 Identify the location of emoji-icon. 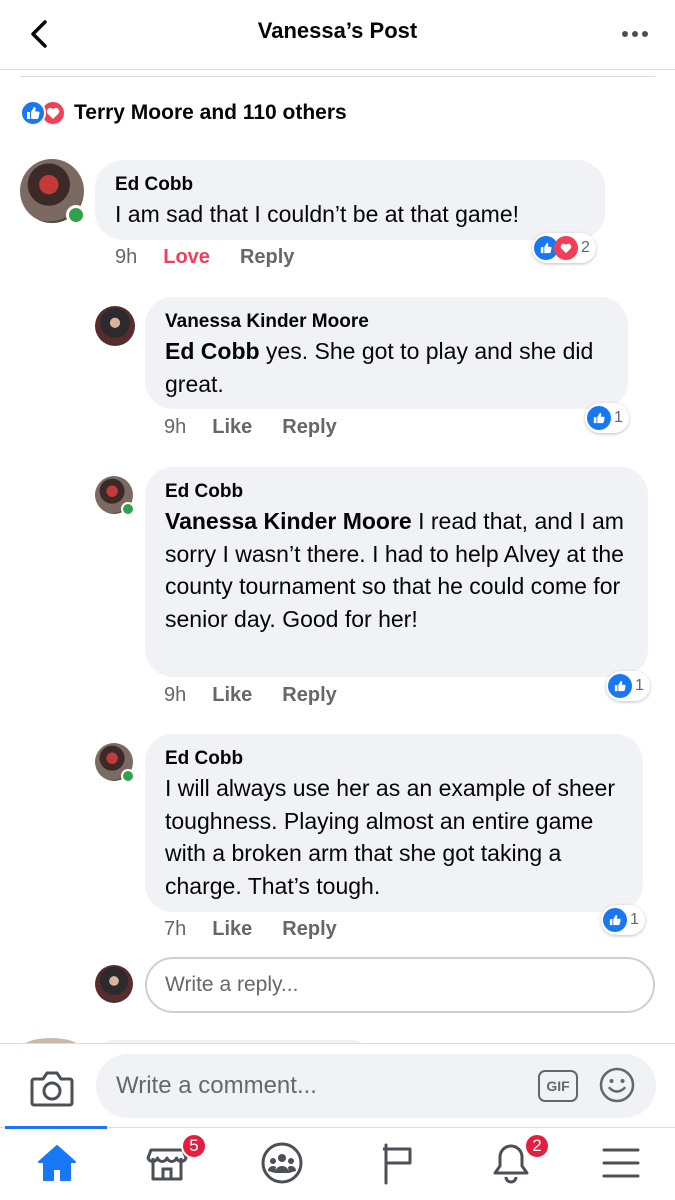
(617, 1085).